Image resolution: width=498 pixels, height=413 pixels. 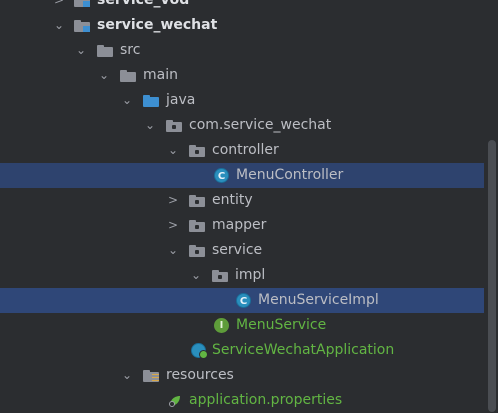 I want to click on tree-item-label: ServiceWechatApplication, so click(x=303, y=350).